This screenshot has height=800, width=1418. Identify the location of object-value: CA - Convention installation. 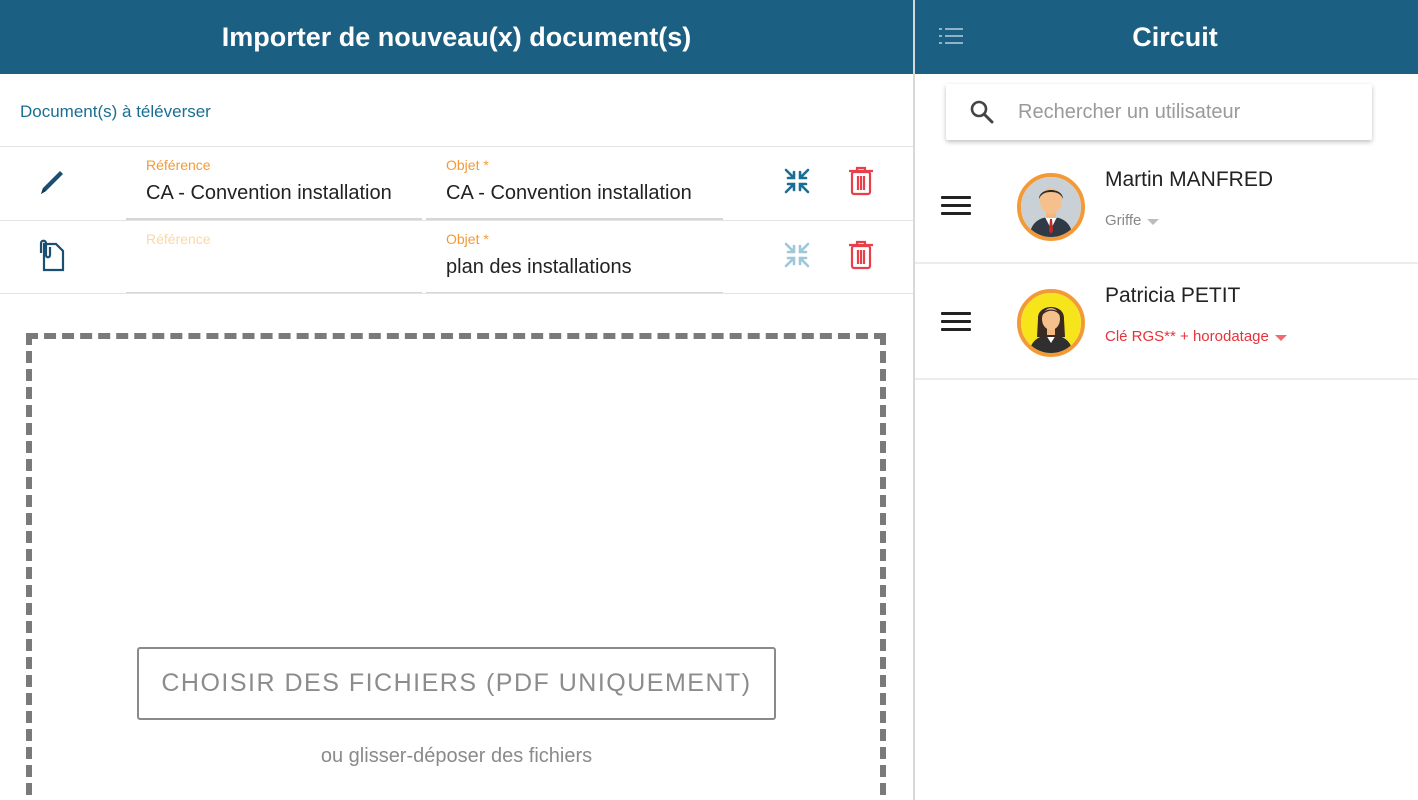
(581, 193).